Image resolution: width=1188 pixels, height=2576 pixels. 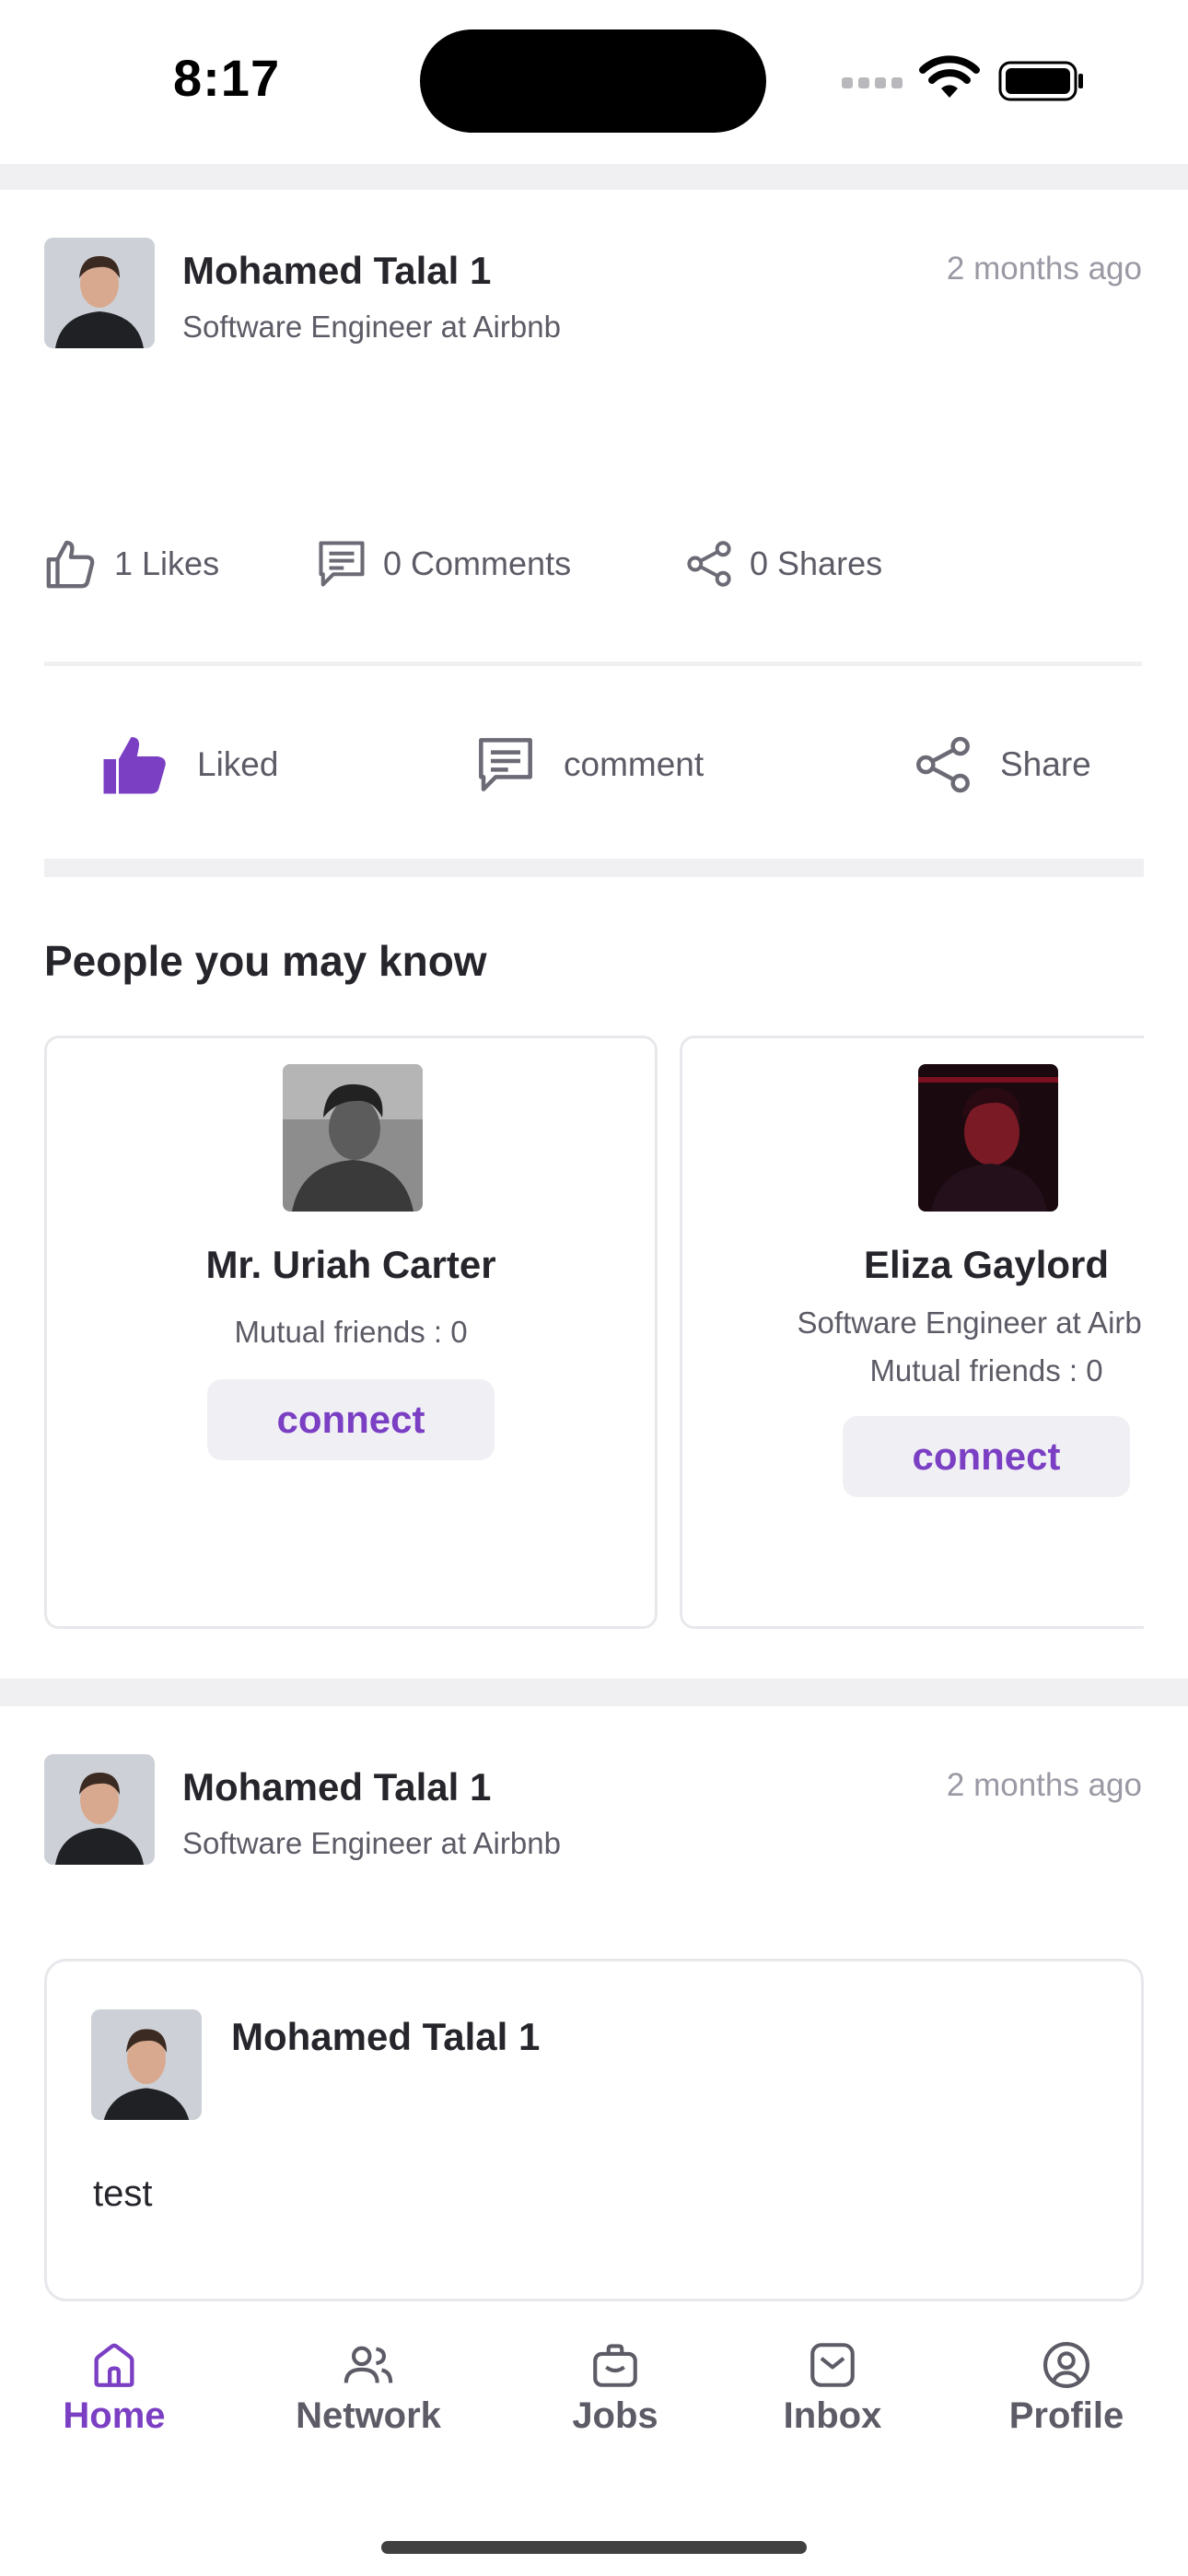 What do you see at coordinates (832, 2365) in the screenshot?
I see `inbox-icon` at bounding box center [832, 2365].